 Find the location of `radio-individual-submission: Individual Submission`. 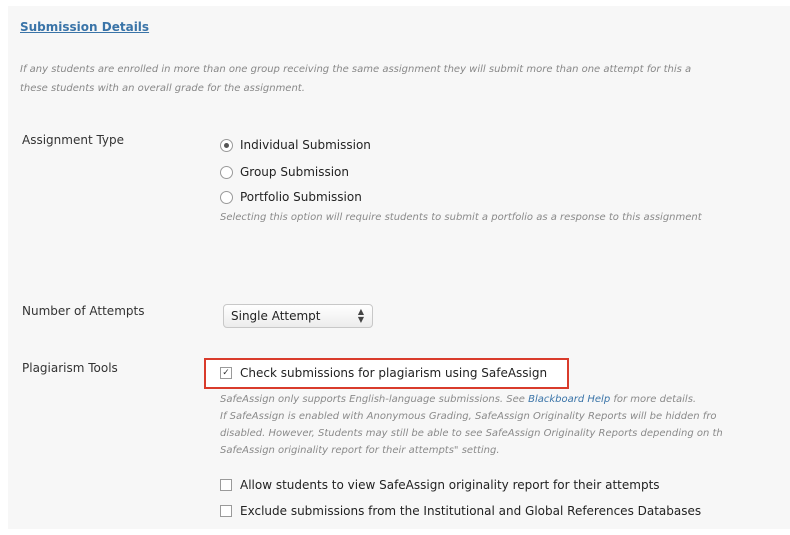

radio-individual-submission: Individual Submission is located at coordinates (295, 145).